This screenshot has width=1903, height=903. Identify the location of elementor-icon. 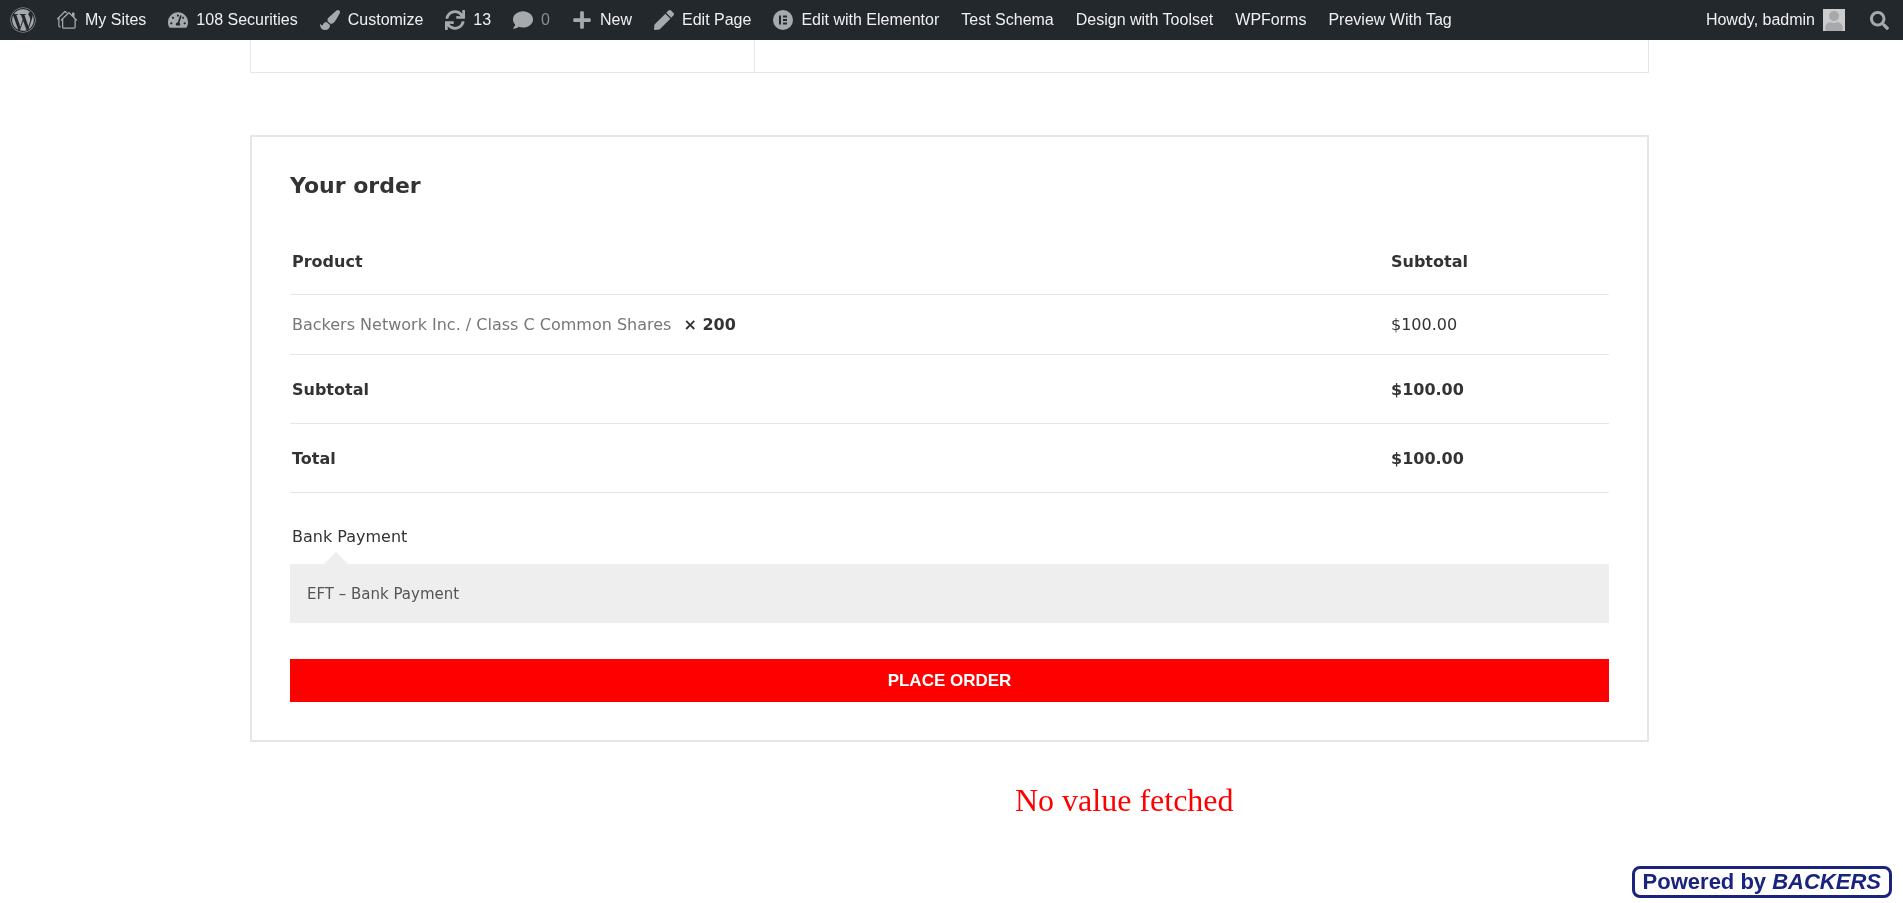
(783, 20).